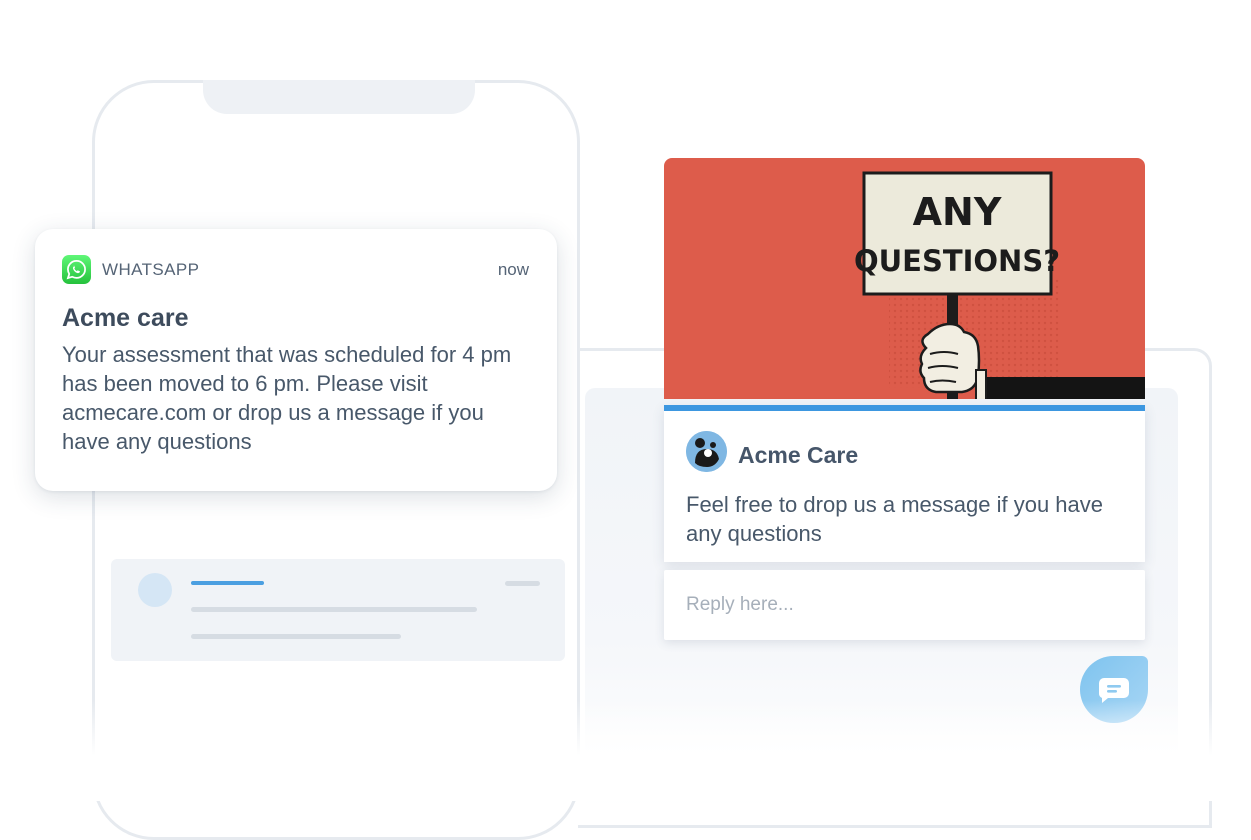  What do you see at coordinates (798, 455) in the screenshot?
I see `chat-sender-name: Acme Care` at bounding box center [798, 455].